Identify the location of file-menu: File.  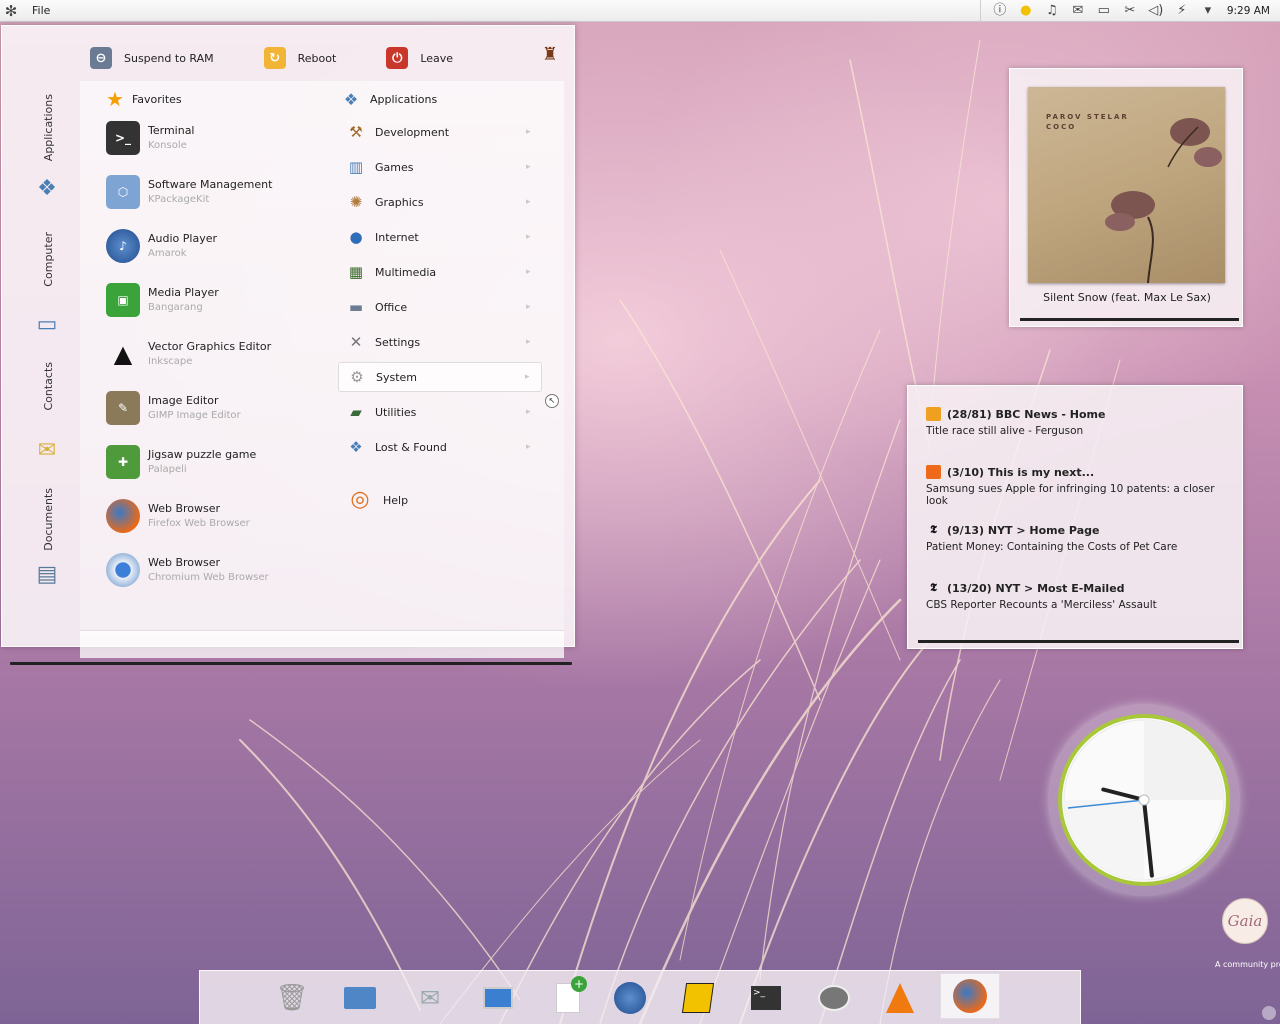
(41, 10).